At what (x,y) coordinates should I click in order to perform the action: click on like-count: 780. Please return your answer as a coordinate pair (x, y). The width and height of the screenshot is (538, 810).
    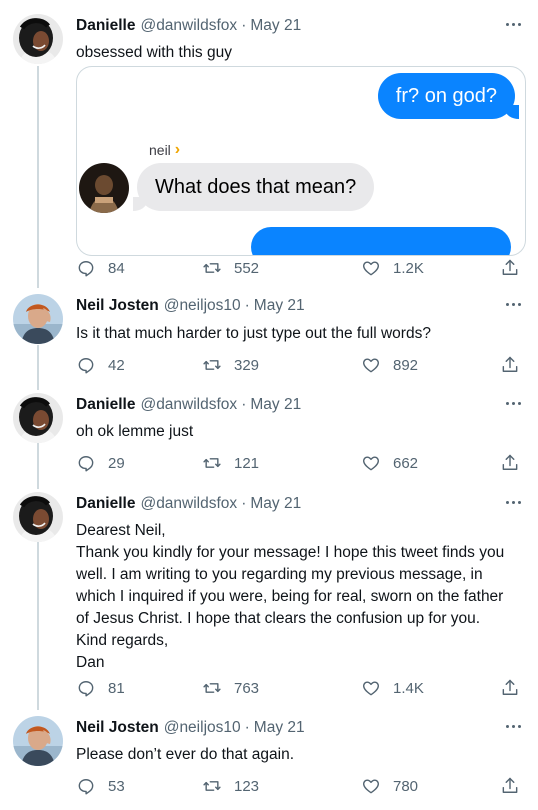
    Looking at the image, I should click on (406, 786).